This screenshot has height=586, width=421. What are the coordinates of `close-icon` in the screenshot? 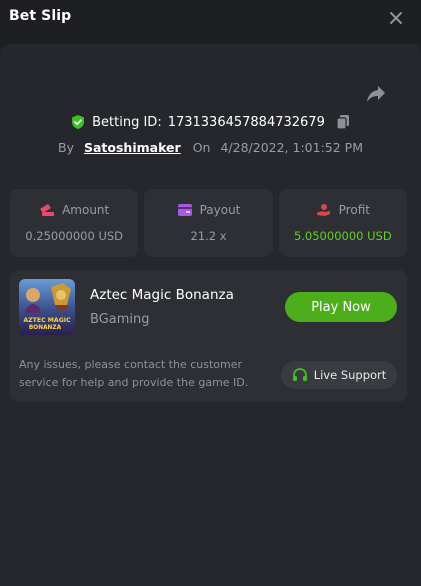 It's located at (396, 18).